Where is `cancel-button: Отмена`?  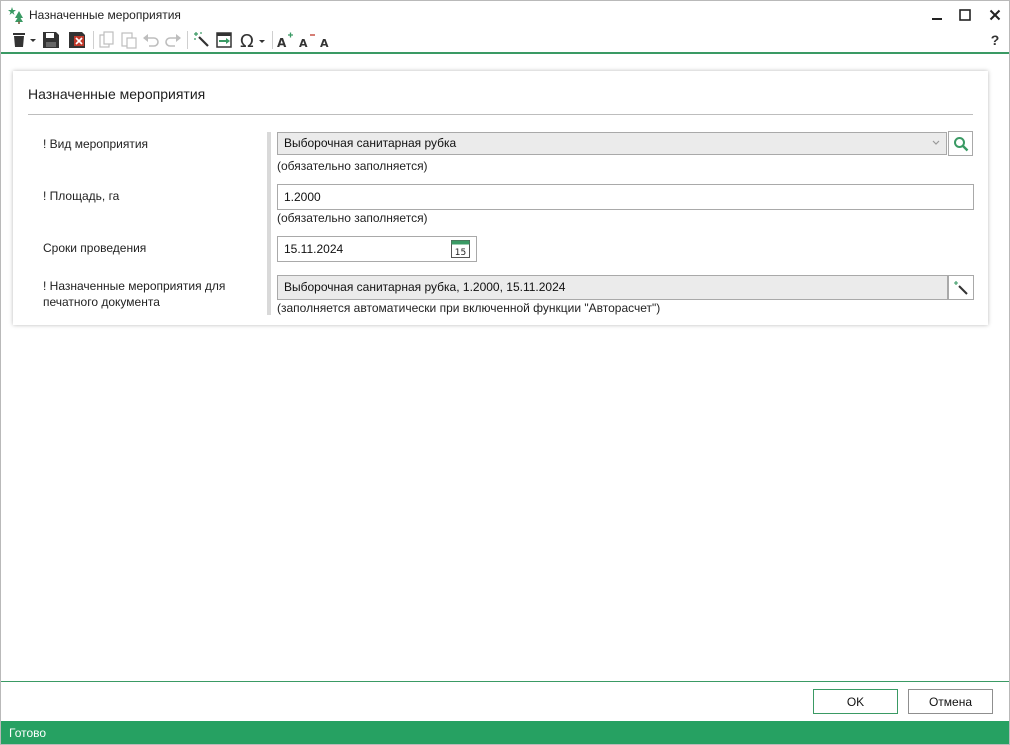
cancel-button: Отмена is located at coordinates (950, 701).